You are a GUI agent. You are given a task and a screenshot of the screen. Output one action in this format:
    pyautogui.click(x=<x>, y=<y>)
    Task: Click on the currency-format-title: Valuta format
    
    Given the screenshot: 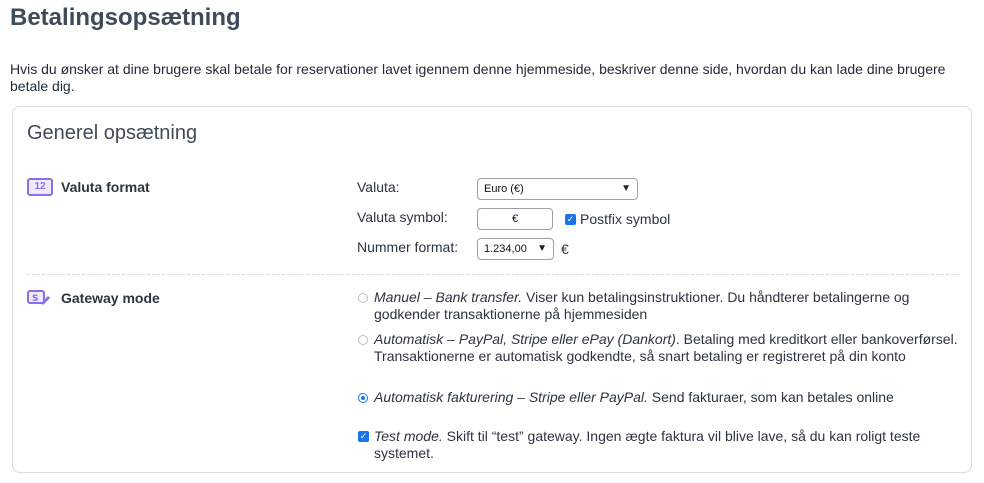 What is the action you would take?
    pyautogui.click(x=105, y=187)
    